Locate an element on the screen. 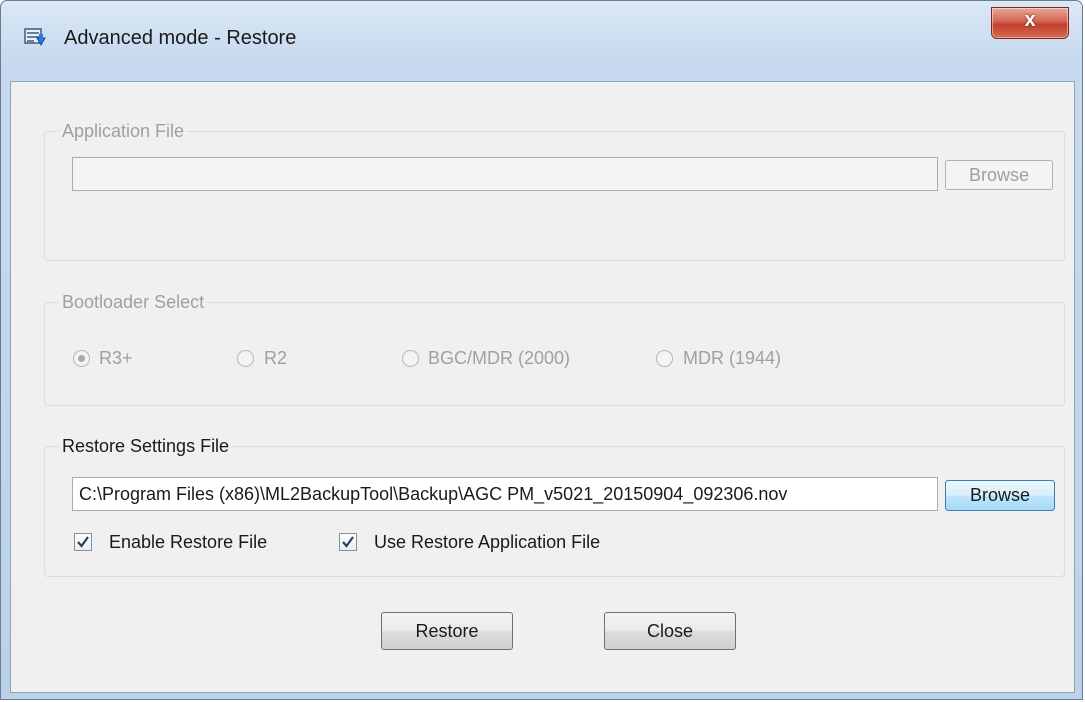 This screenshot has height=702, width=1085. bootloader-label-bgc-mdr-2000: BGC/MDR (2000) is located at coordinates (499, 358).